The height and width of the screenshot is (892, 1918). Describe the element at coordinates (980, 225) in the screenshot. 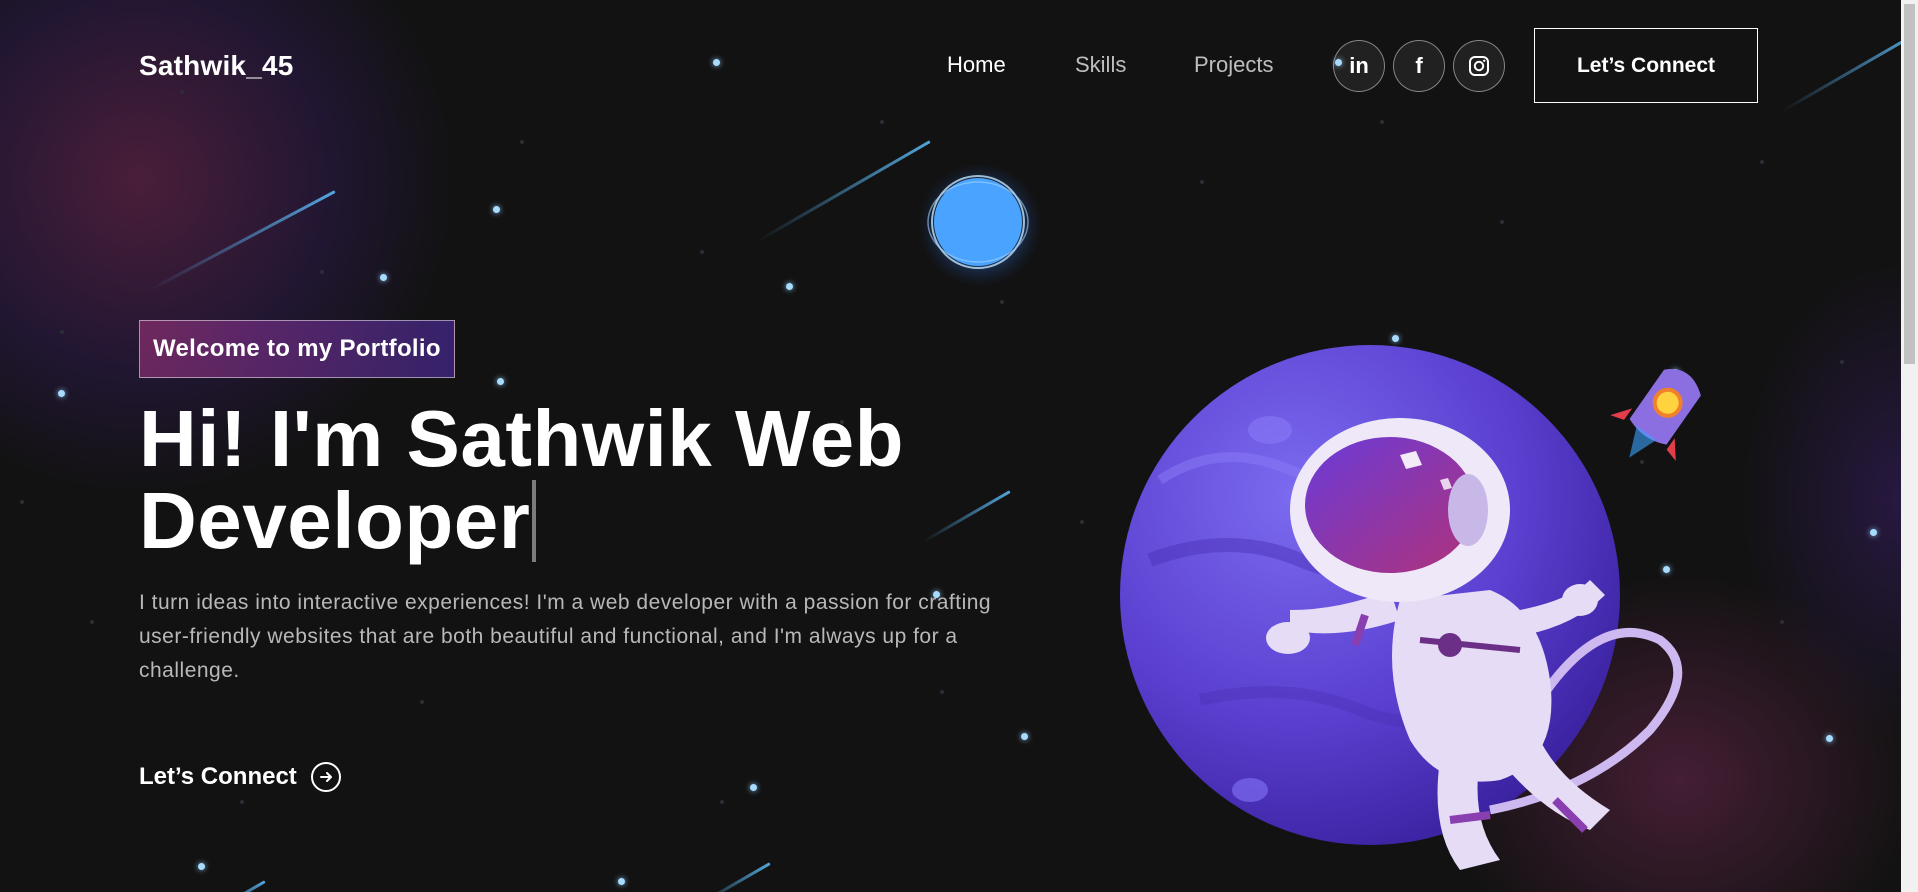

I see `glowing-orb-icon` at that location.